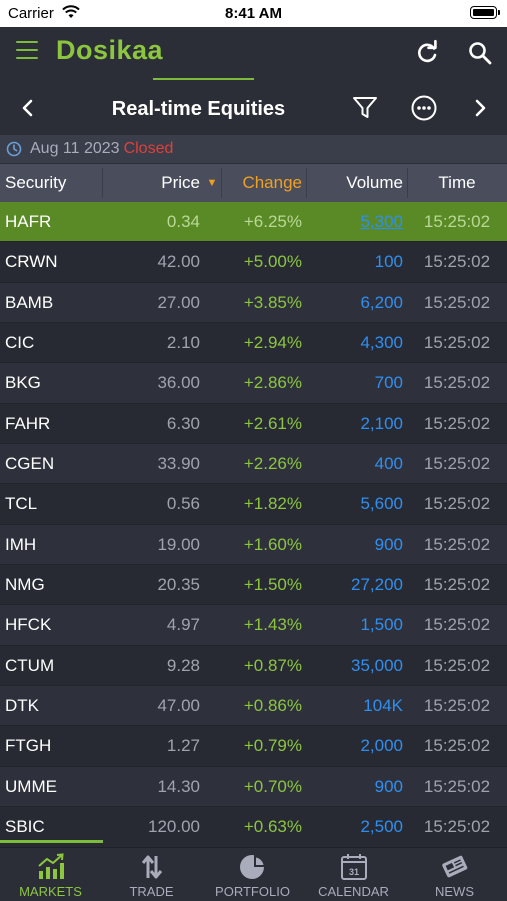 The height and width of the screenshot is (901, 507). I want to click on table-row: CIC 2.10 +2.94% 4,300 15:25:02, so click(253, 343).